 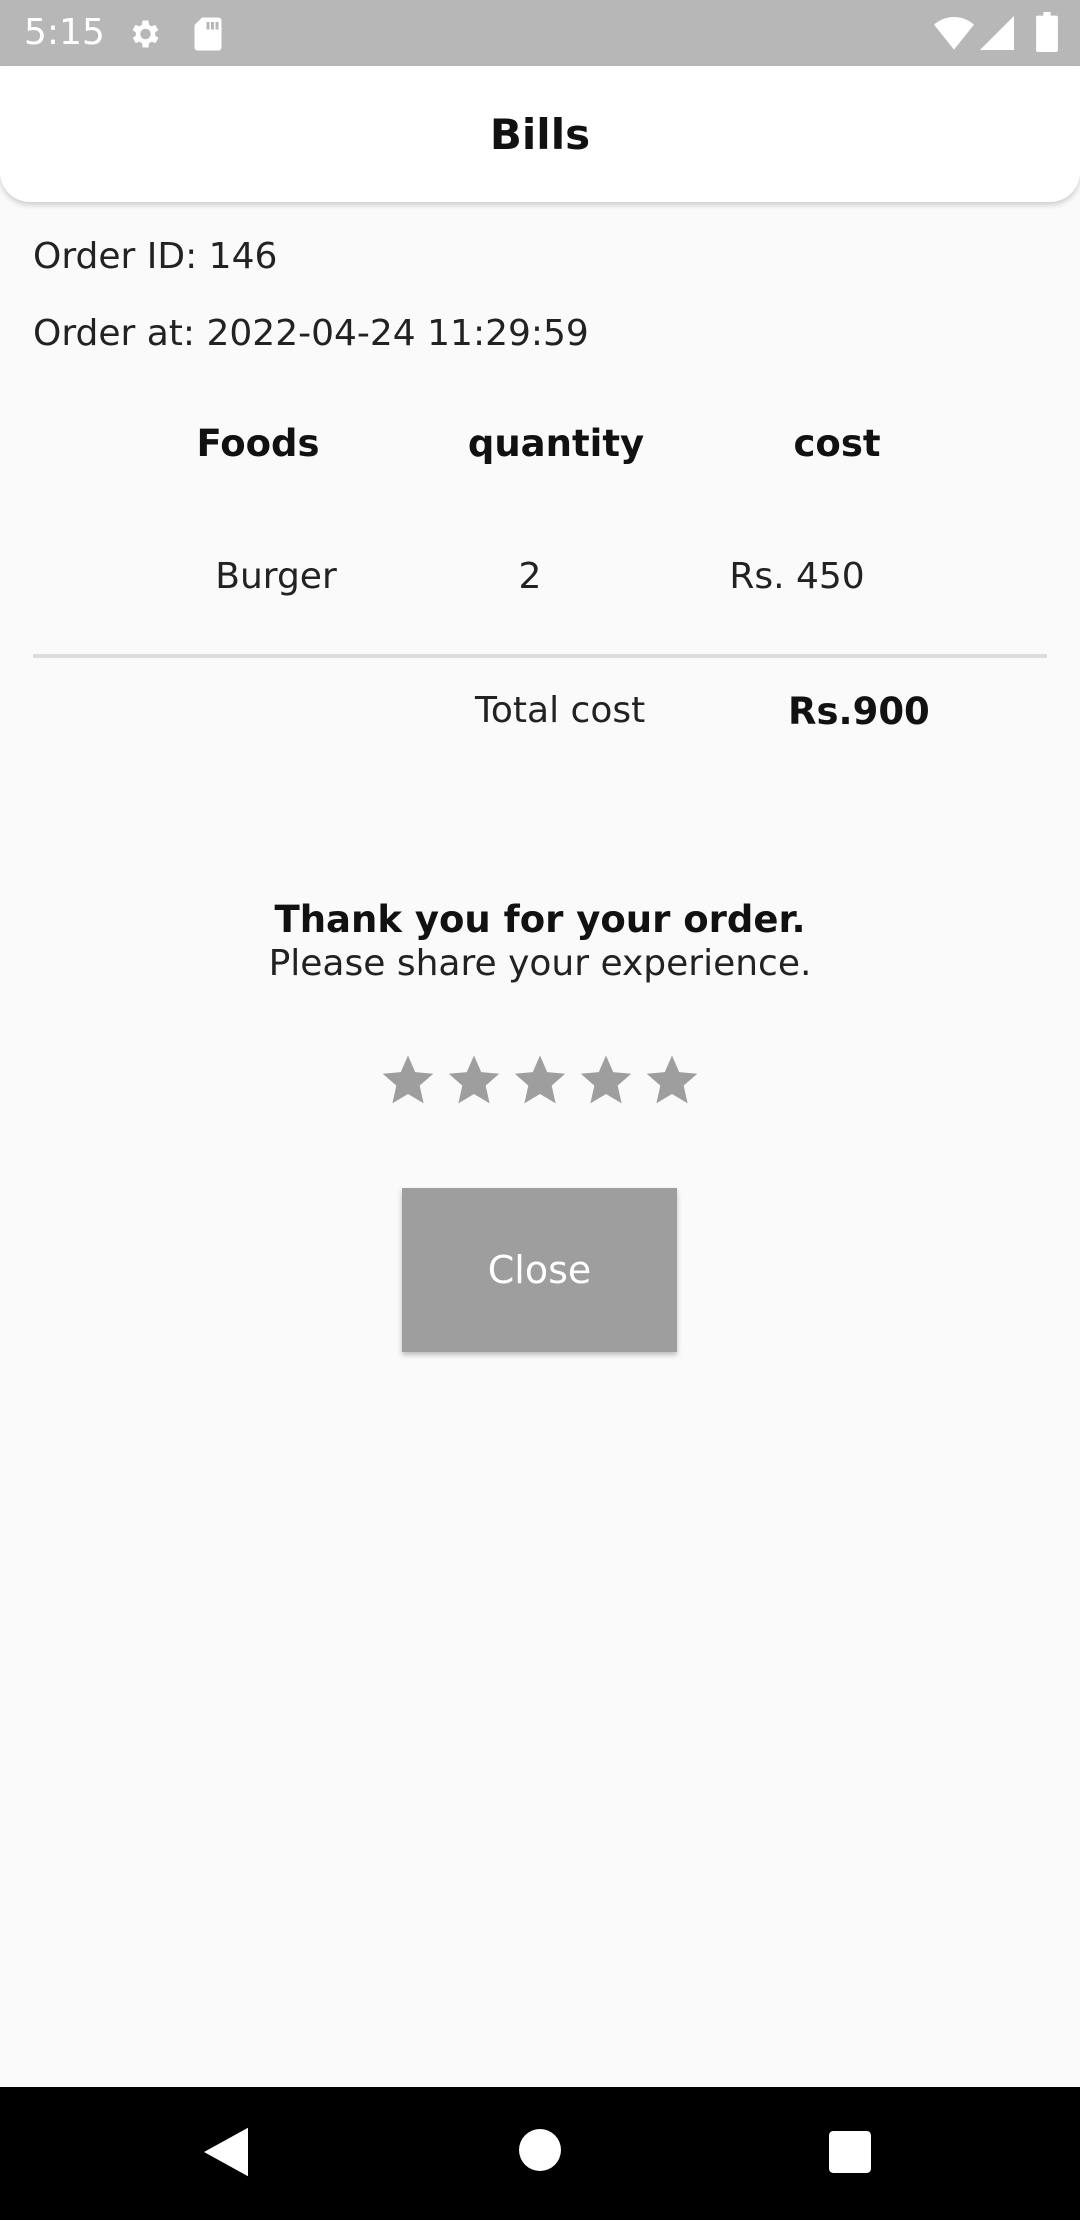 What do you see at coordinates (144, 36) in the screenshot?
I see `gear-icon` at bounding box center [144, 36].